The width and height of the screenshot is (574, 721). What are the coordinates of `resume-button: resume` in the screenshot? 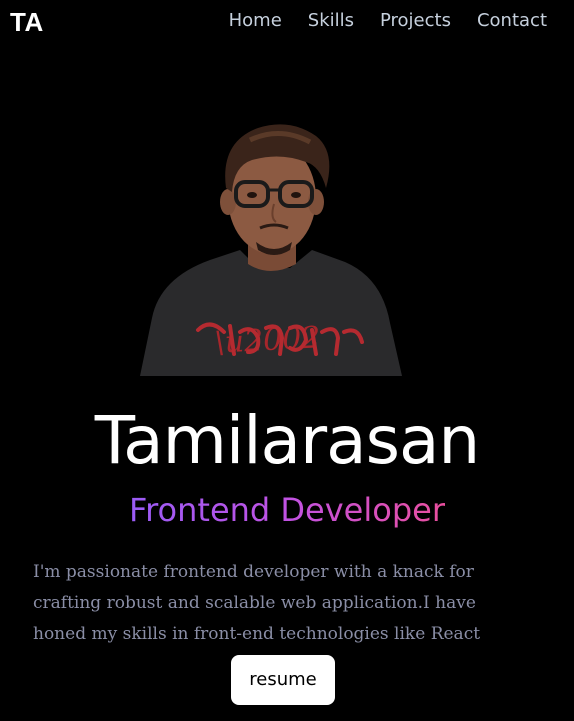 It's located at (283, 680).